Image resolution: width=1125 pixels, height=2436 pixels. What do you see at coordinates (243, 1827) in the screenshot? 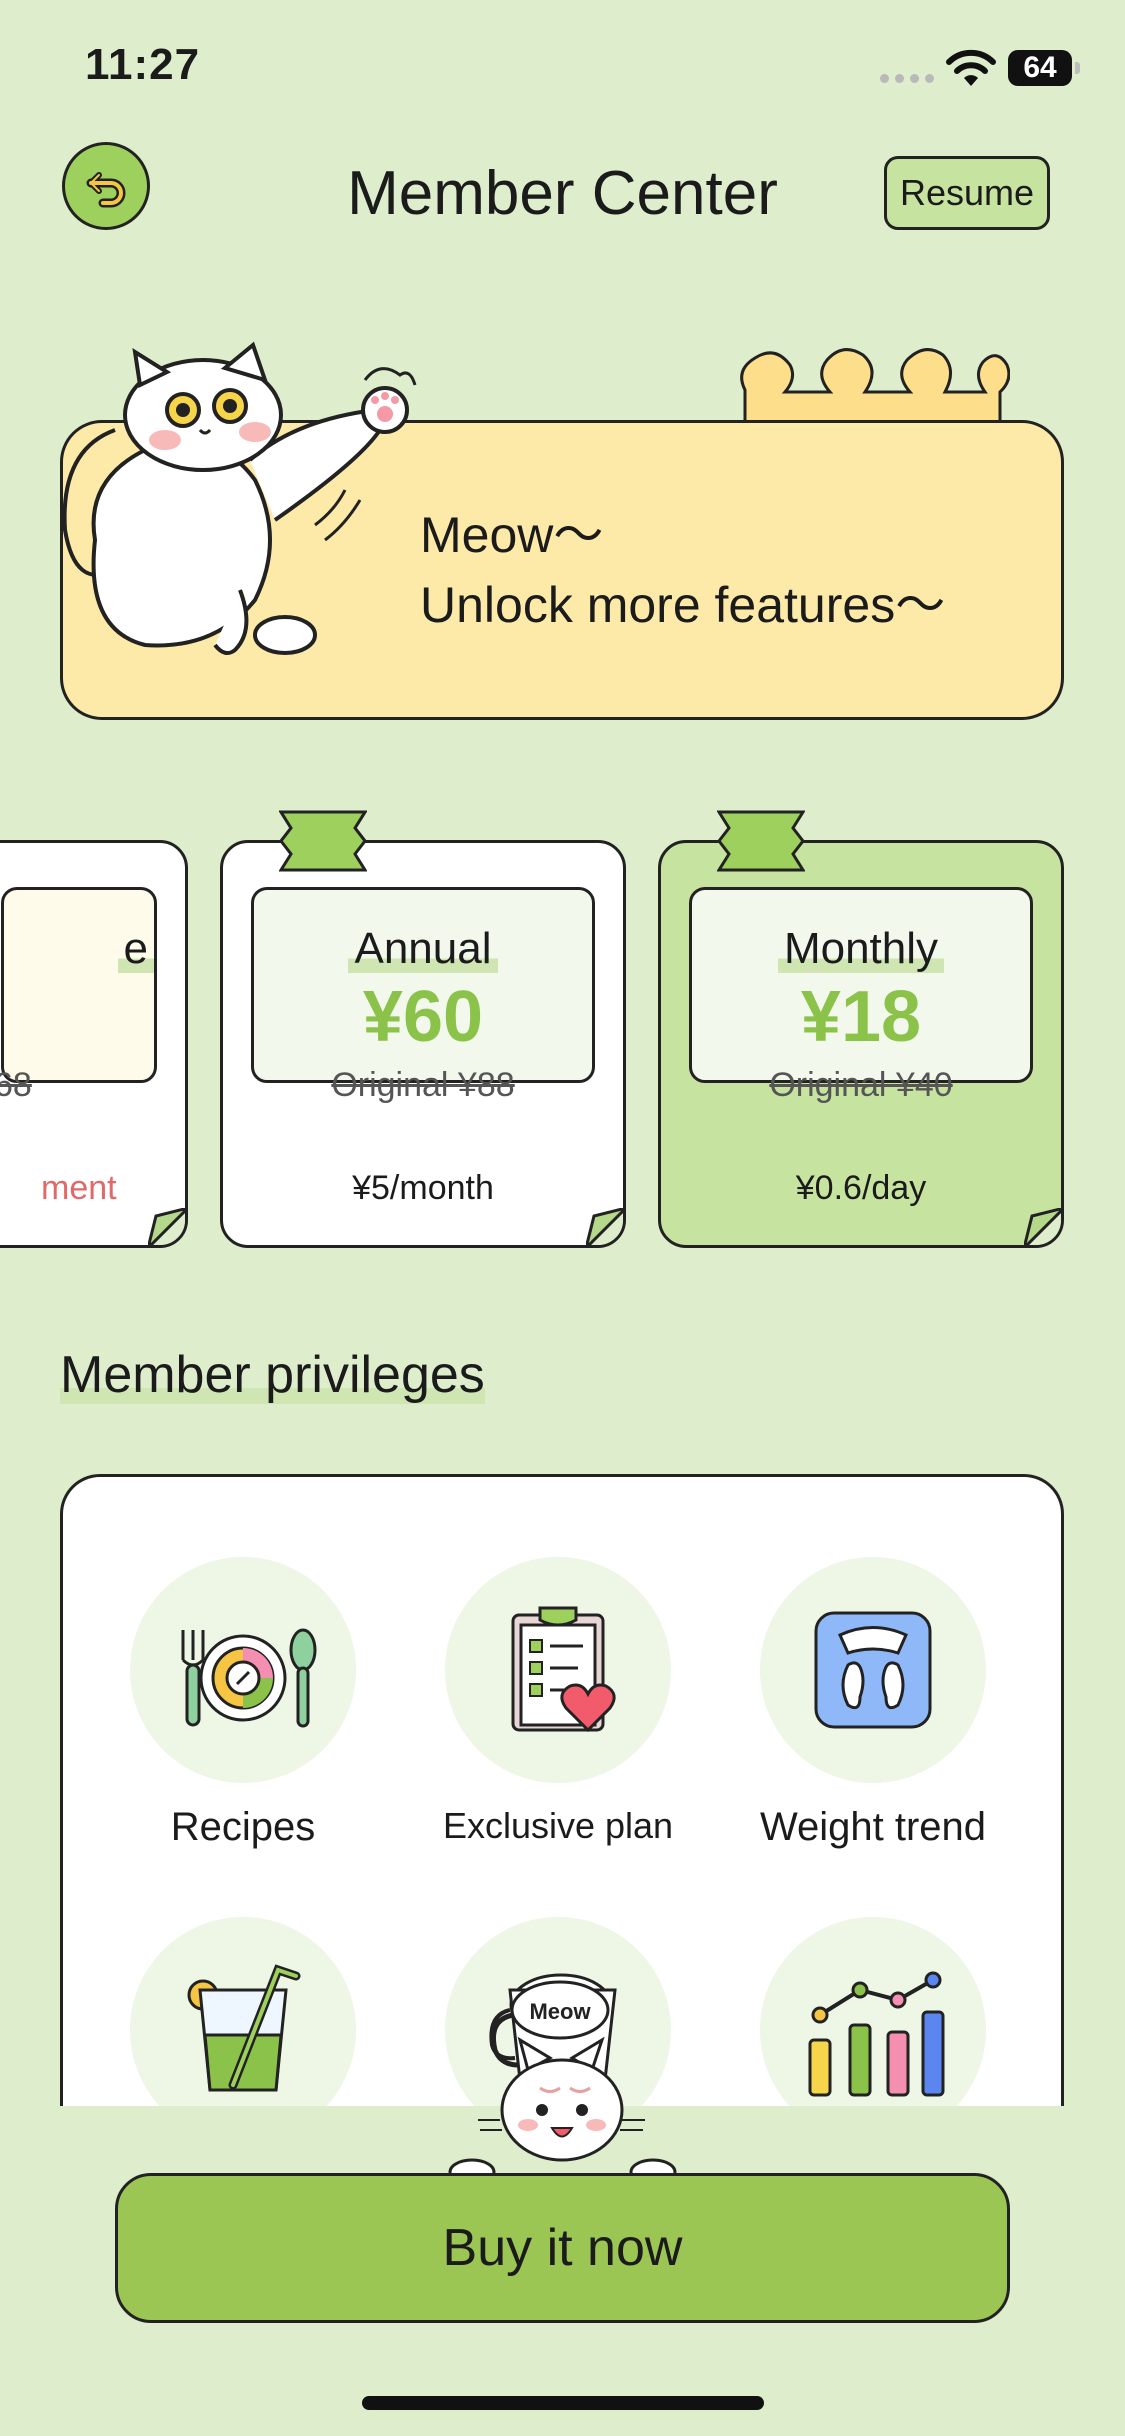
I see `privilege-label: Recipes` at bounding box center [243, 1827].